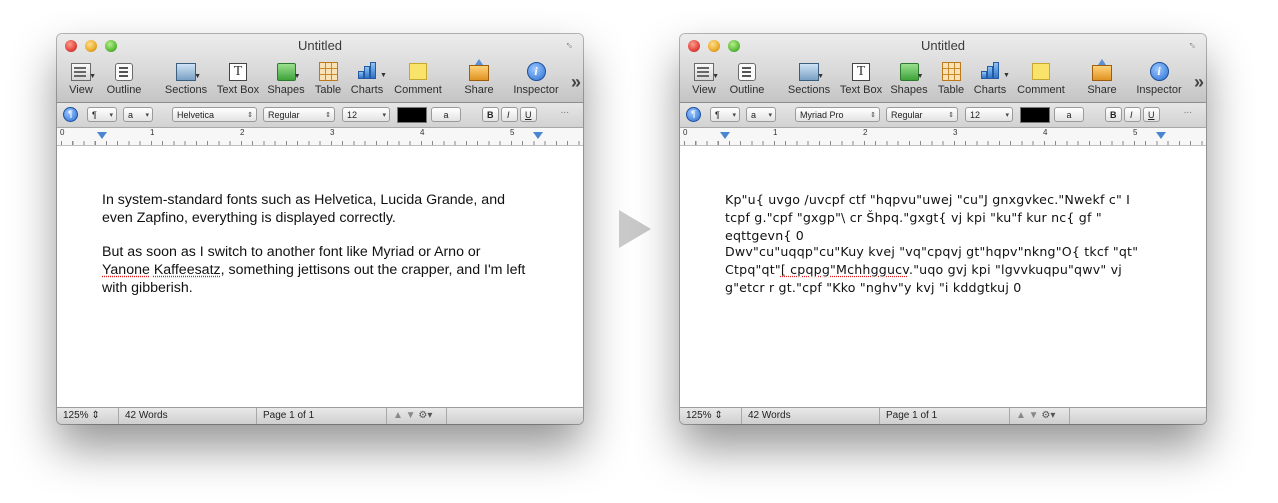 The height and width of the screenshot is (503, 1278). Describe the element at coordinates (951, 71) in the screenshot. I see `table-icon` at that location.